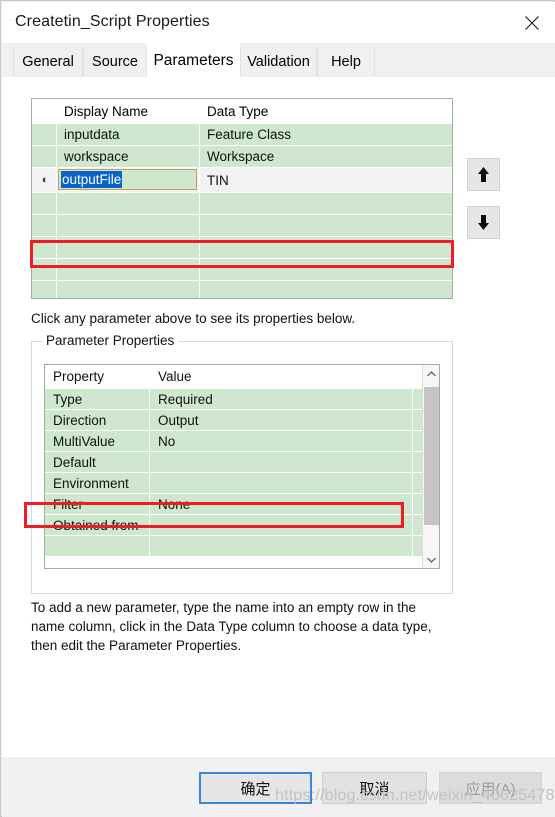 The image size is (555, 817). What do you see at coordinates (128, 111) in the screenshot?
I see `column-header-display-name: Display Name` at bounding box center [128, 111].